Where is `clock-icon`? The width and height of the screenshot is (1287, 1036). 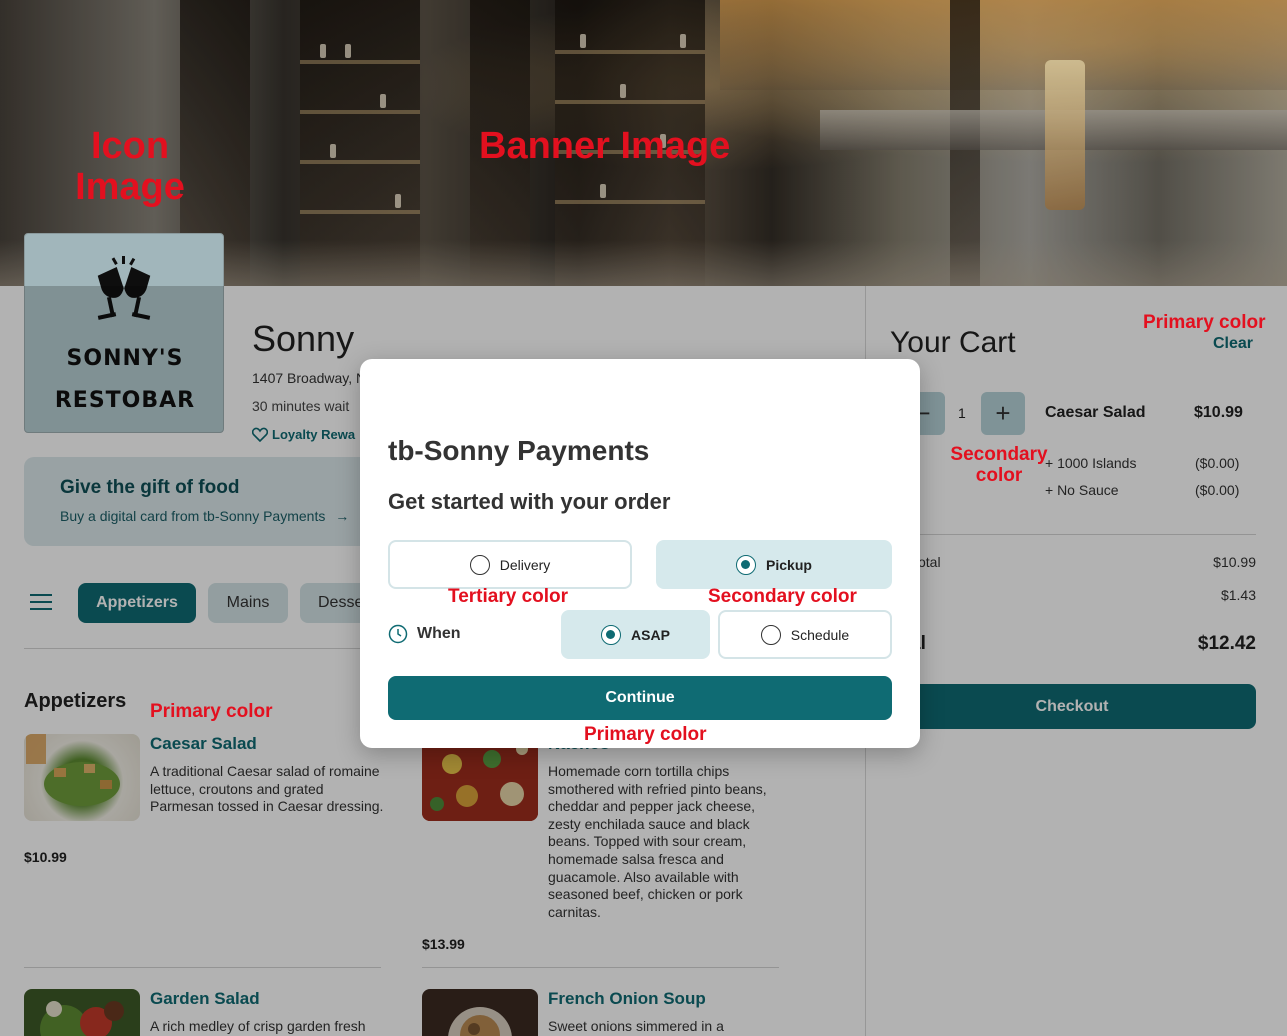
clock-icon is located at coordinates (398, 634).